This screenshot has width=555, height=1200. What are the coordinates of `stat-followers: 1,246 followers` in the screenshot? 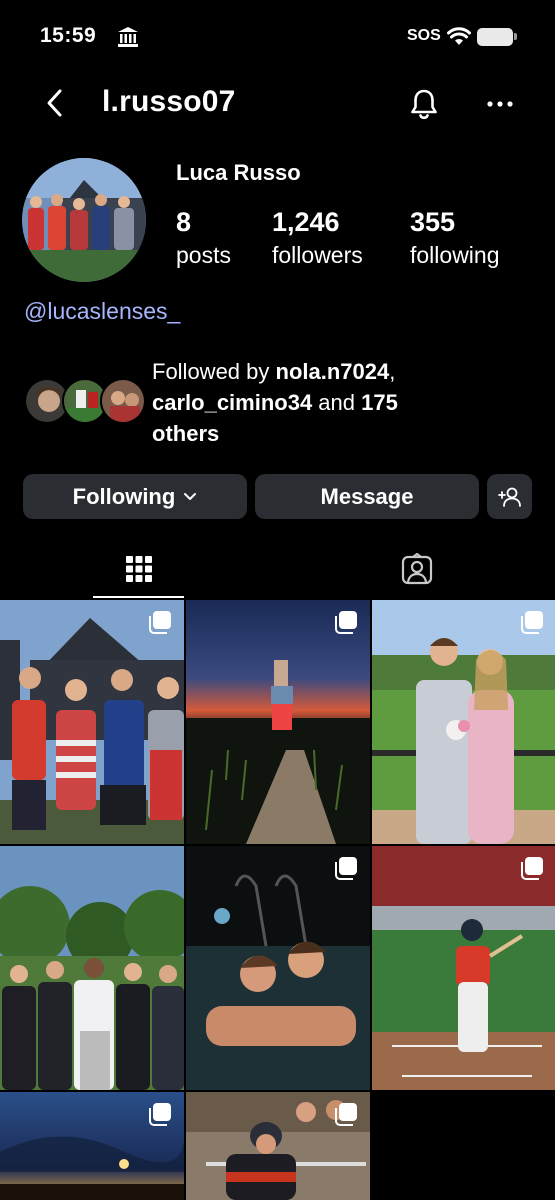 It's located at (317, 237).